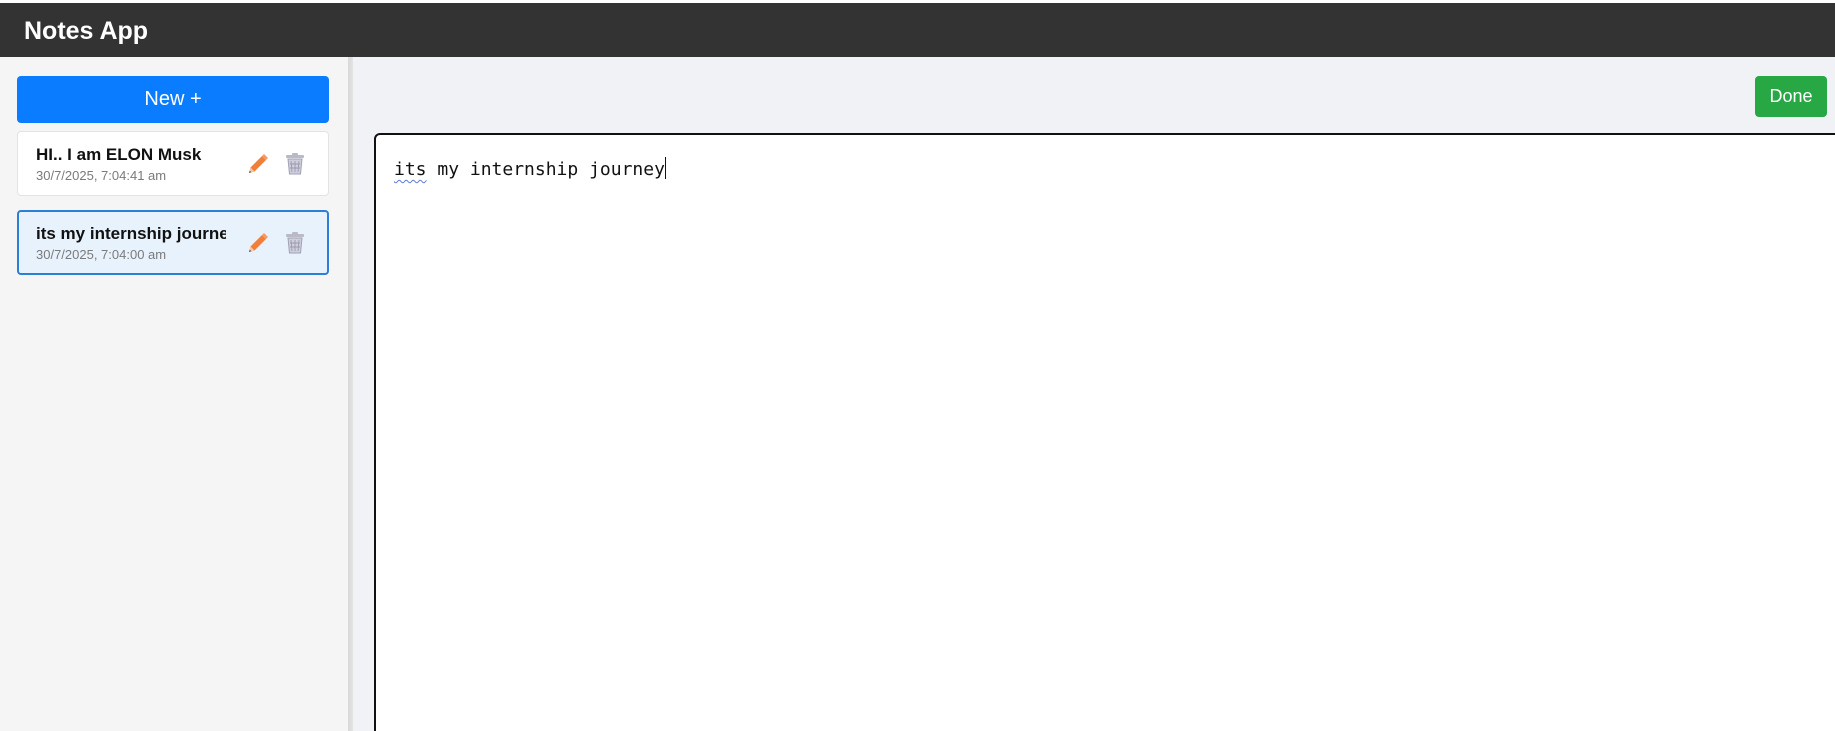 This screenshot has height=731, width=1835. Describe the element at coordinates (119, 154) in the screenshot. I see `note-title: HI.. I am ELON Musk` at that location.